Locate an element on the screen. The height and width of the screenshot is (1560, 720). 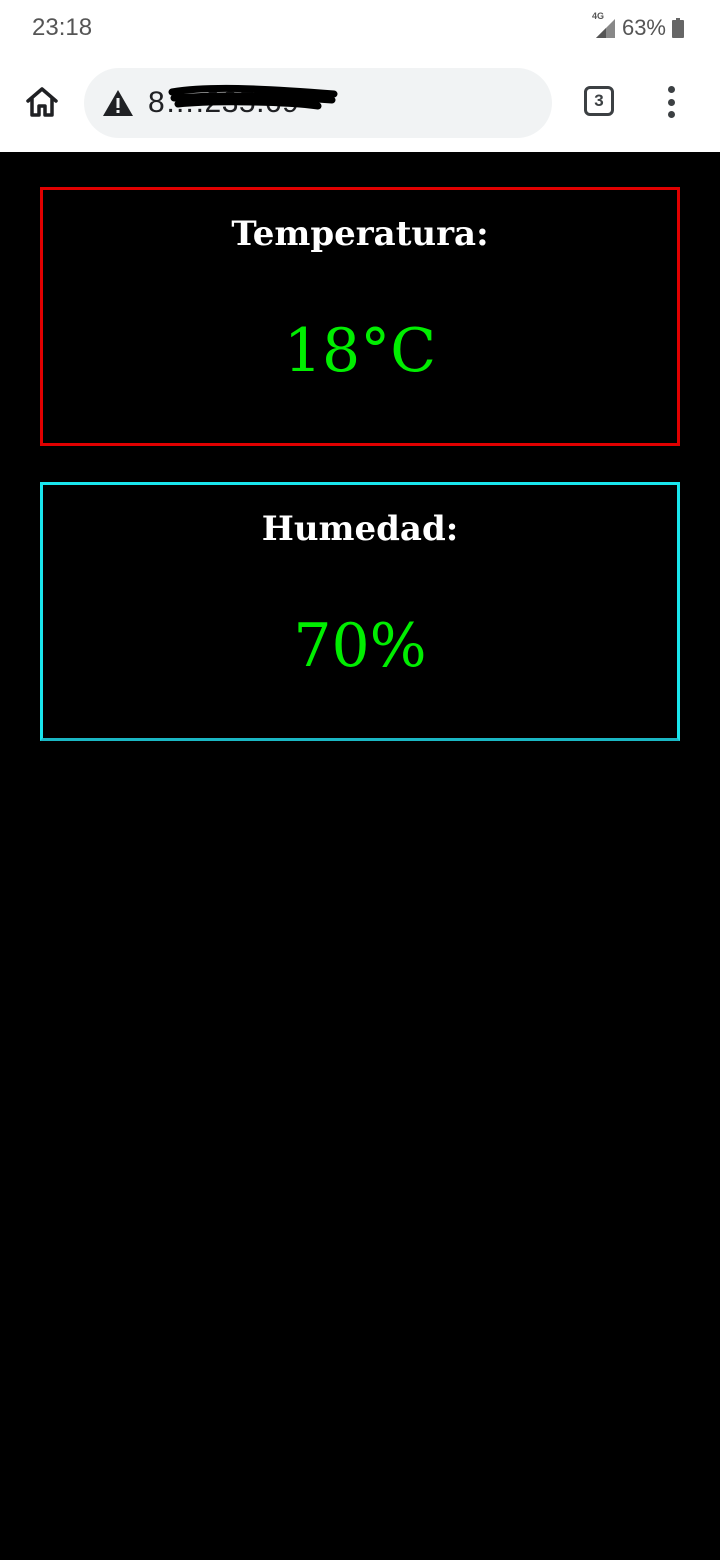
home-button is located at coordinates (42, 102).